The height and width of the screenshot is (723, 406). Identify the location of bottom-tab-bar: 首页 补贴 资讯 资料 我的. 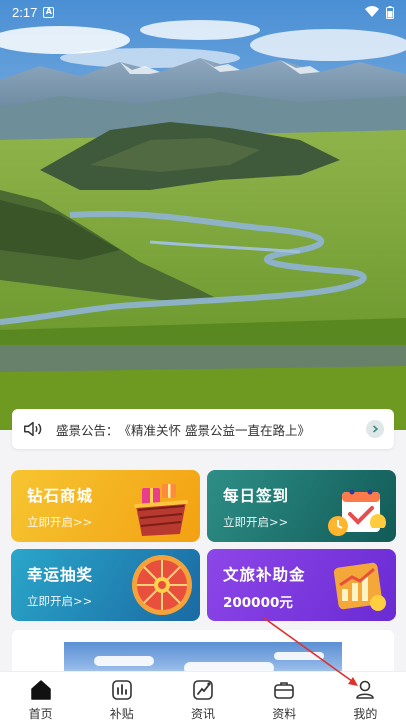
(203, 697).